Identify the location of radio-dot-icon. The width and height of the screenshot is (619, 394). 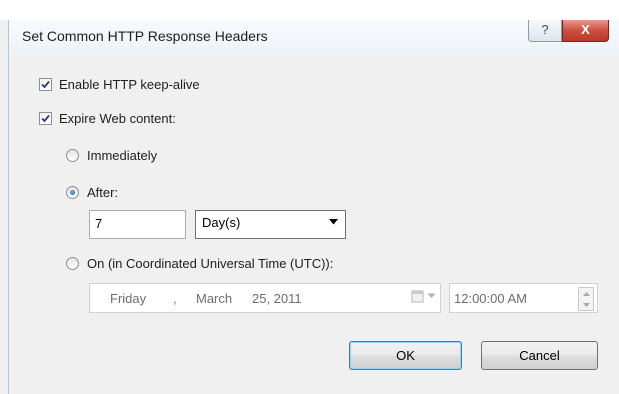
(72, 192).